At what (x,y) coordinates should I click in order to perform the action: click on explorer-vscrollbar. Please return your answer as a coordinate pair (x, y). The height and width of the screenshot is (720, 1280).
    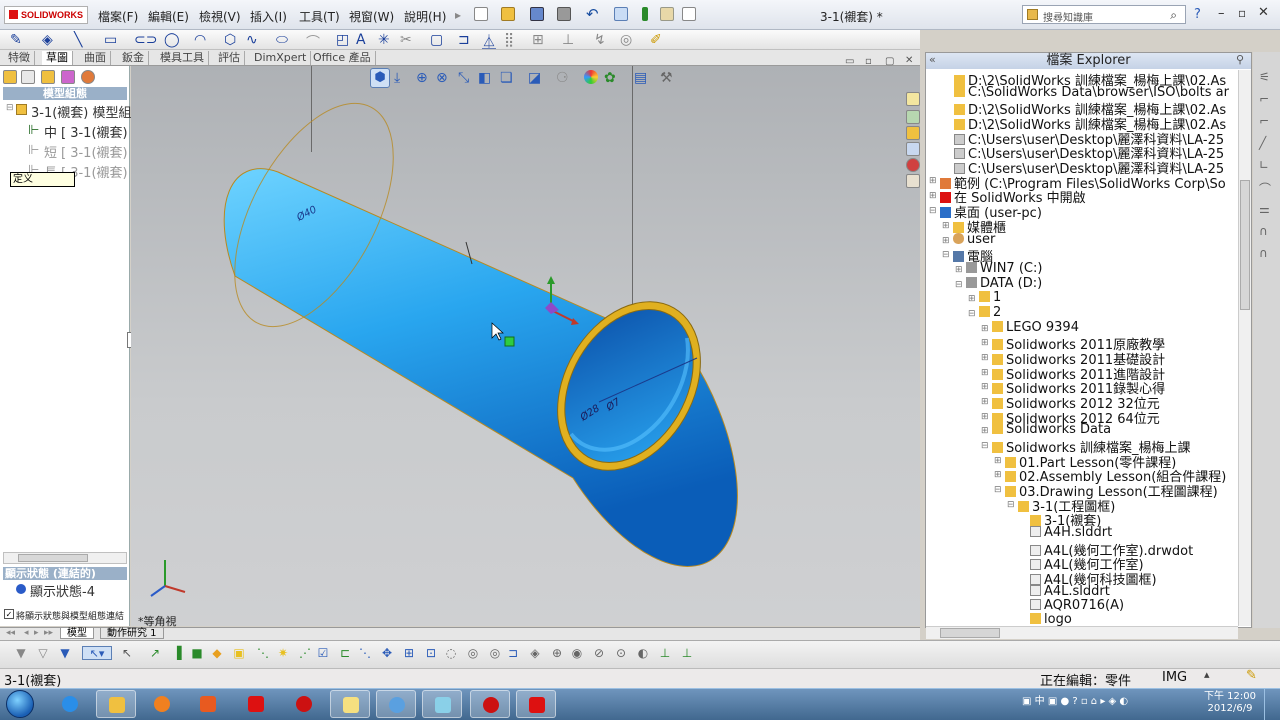
    Looking at the image, I should click on (1244, 348).